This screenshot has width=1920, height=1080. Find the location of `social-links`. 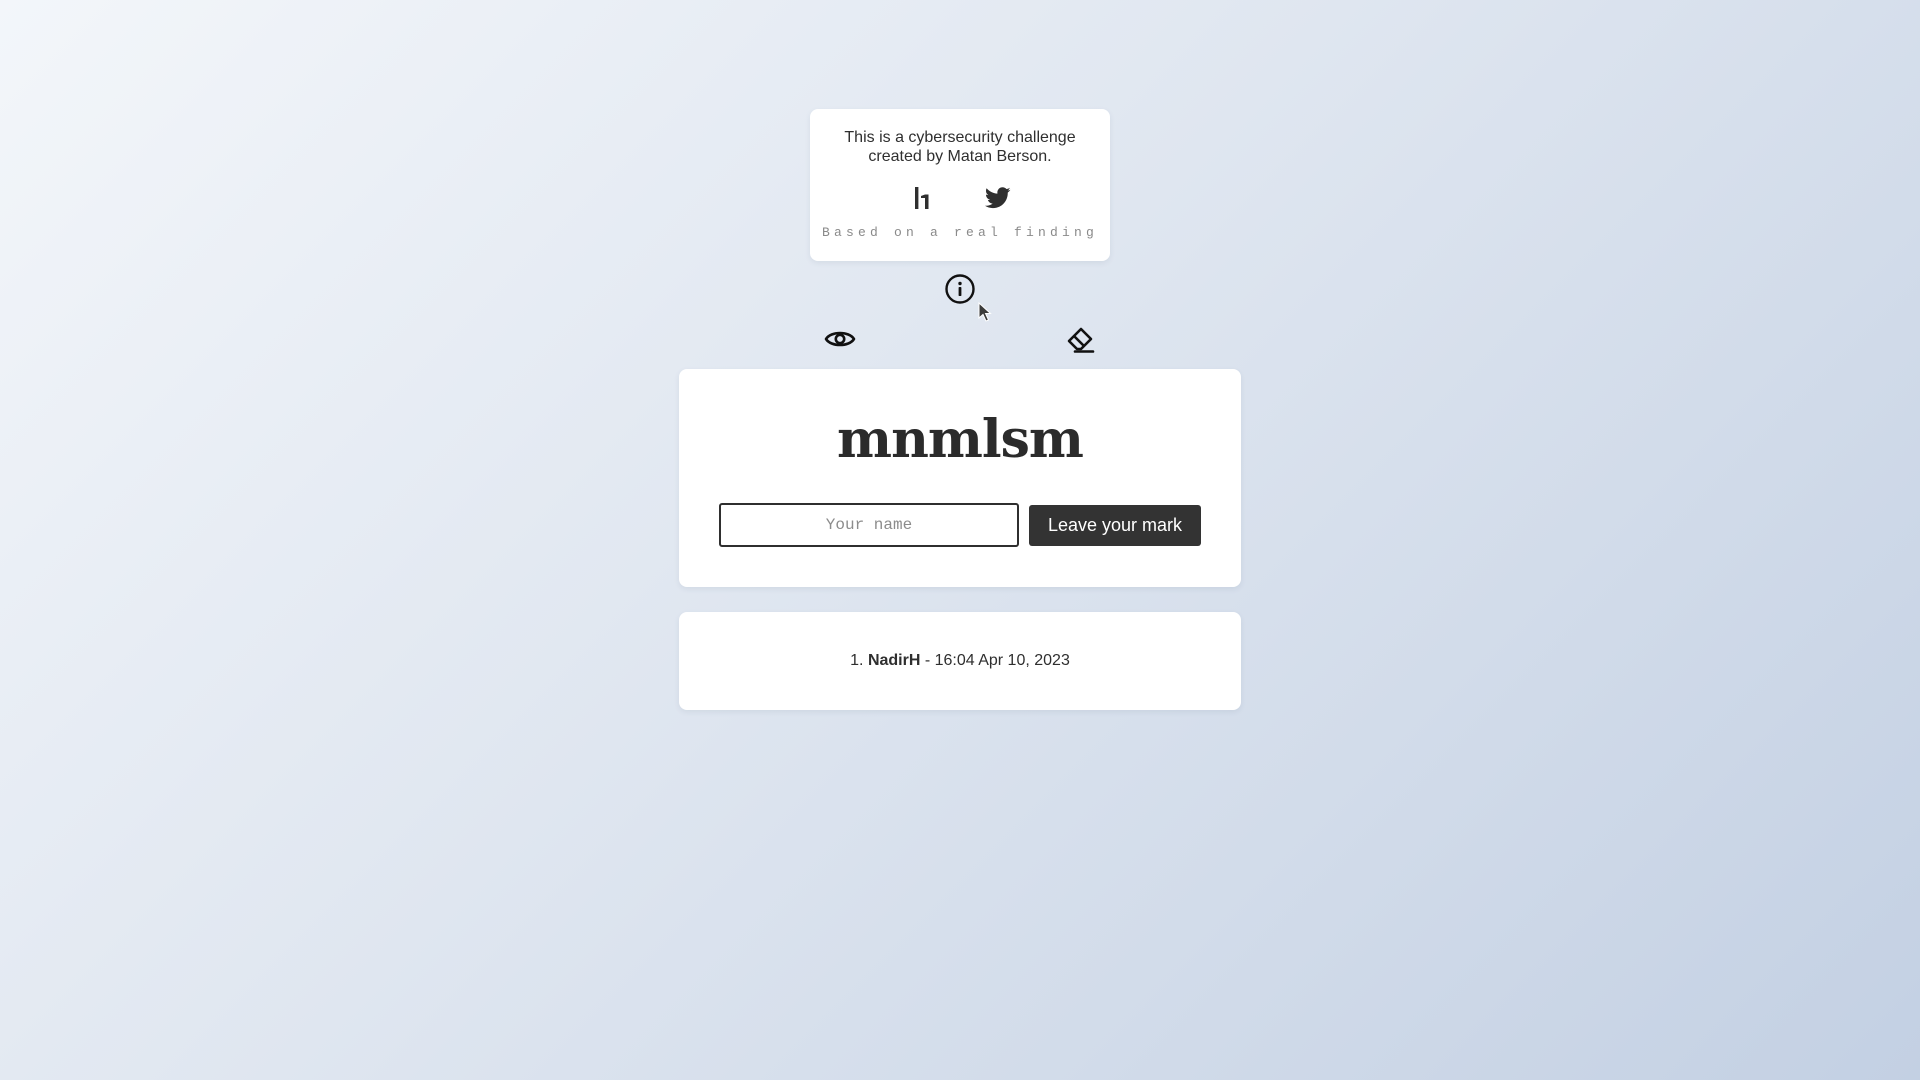

social-links is located at coordinates (960, 198).